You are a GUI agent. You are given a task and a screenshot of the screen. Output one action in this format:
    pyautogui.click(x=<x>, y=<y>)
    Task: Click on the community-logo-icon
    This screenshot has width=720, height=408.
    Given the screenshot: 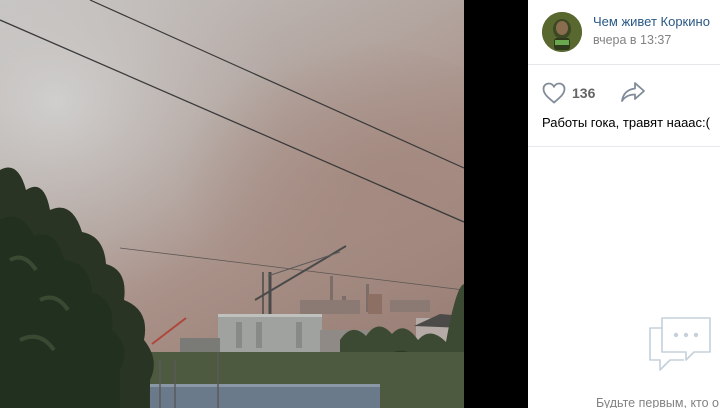 What is the action you would take?
    pyautogui.click(x=562, y=32)
    